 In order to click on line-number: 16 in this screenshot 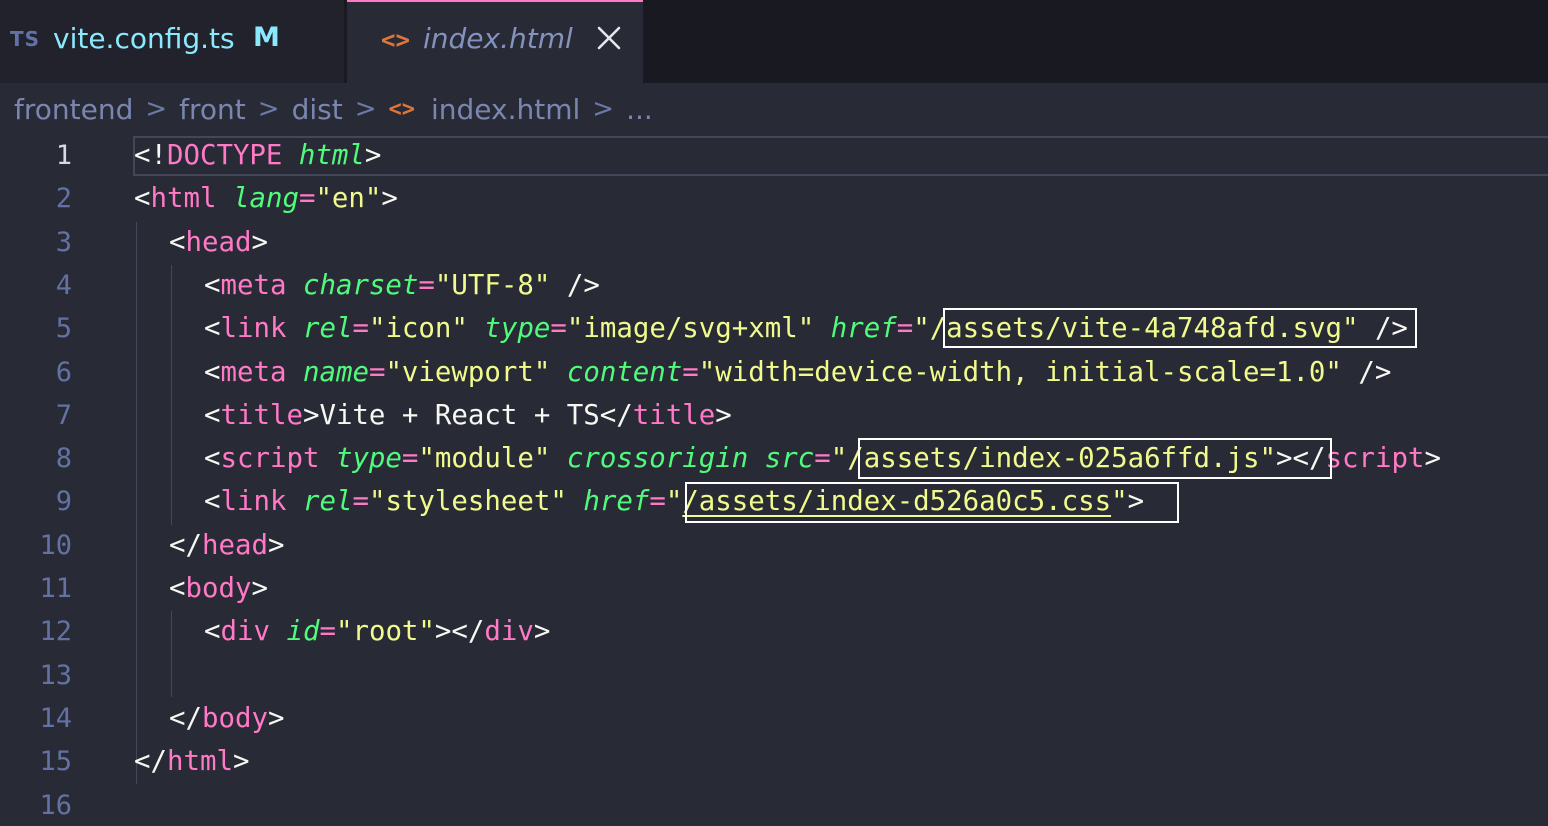, I will do `click(55, 805)`.